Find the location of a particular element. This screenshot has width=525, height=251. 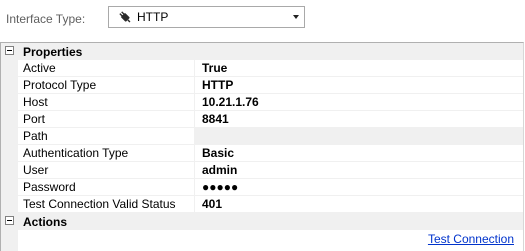

plug-icon is located at coordinates (125, 17).